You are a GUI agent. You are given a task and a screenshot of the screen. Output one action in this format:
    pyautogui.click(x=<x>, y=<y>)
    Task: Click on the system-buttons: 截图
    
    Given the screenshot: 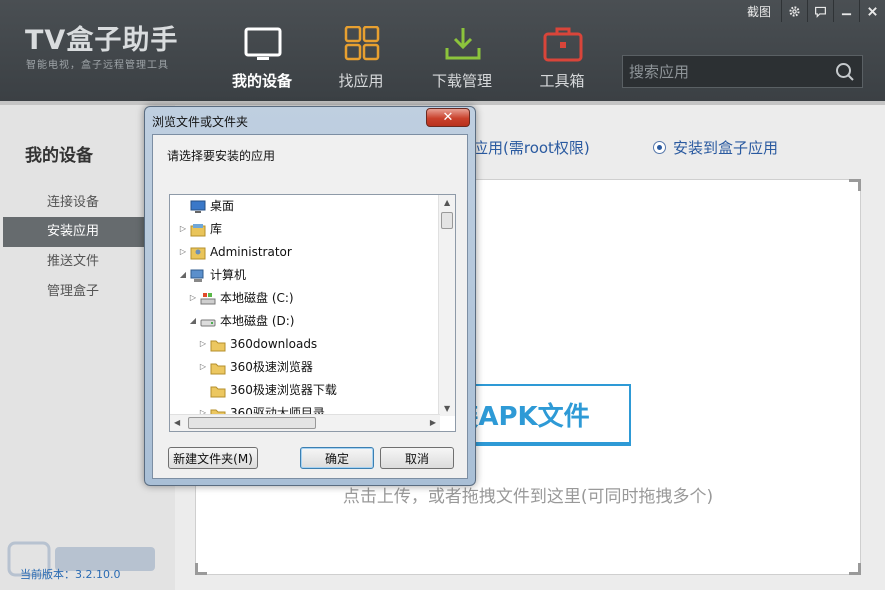 What is the action you would take?
    pyautogui.click(x=811, y=11)
    